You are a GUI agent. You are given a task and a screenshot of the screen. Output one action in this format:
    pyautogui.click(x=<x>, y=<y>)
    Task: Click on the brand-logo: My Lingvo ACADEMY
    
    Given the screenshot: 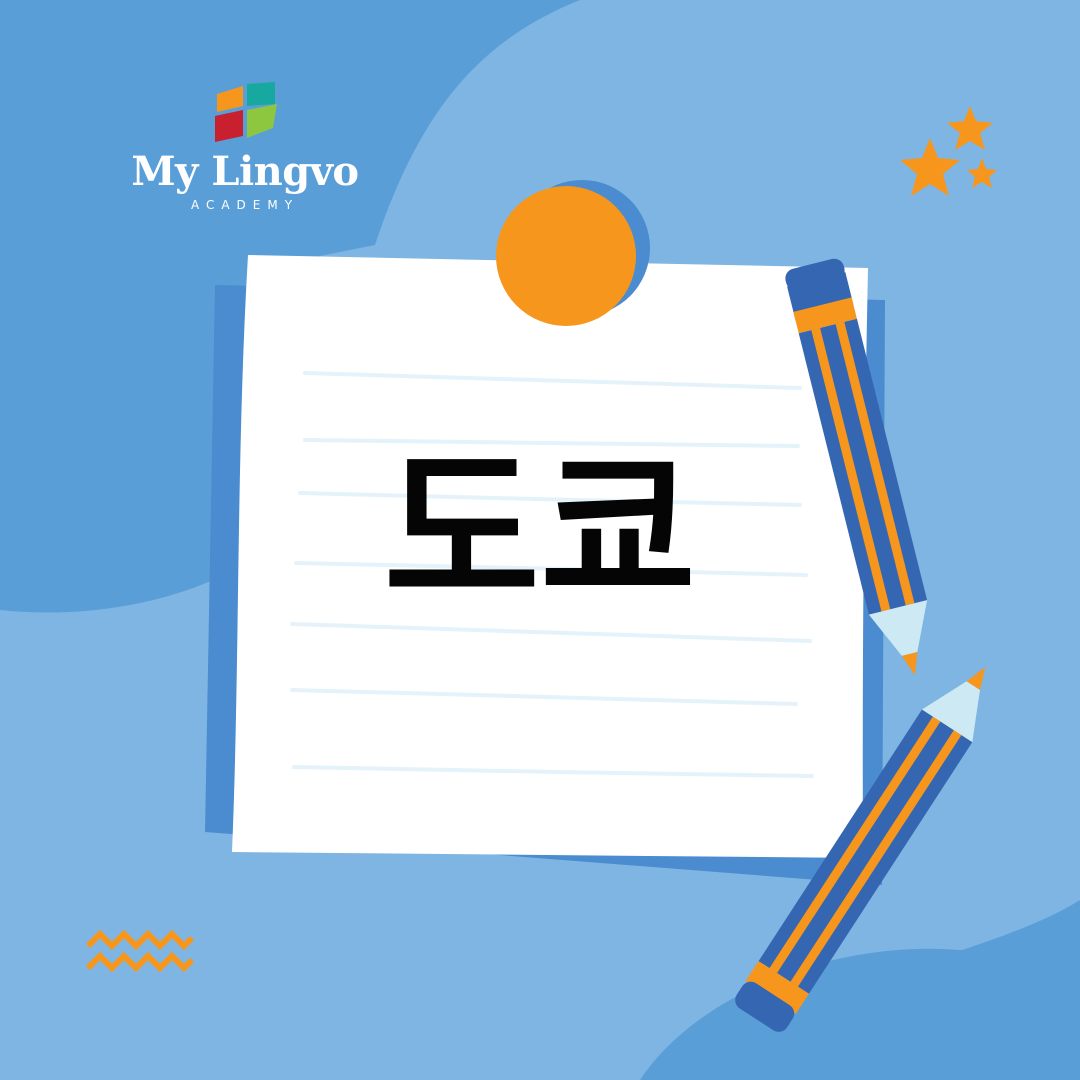 What is the action you would take?
    pyautogui.click(x=245, y=156)
    